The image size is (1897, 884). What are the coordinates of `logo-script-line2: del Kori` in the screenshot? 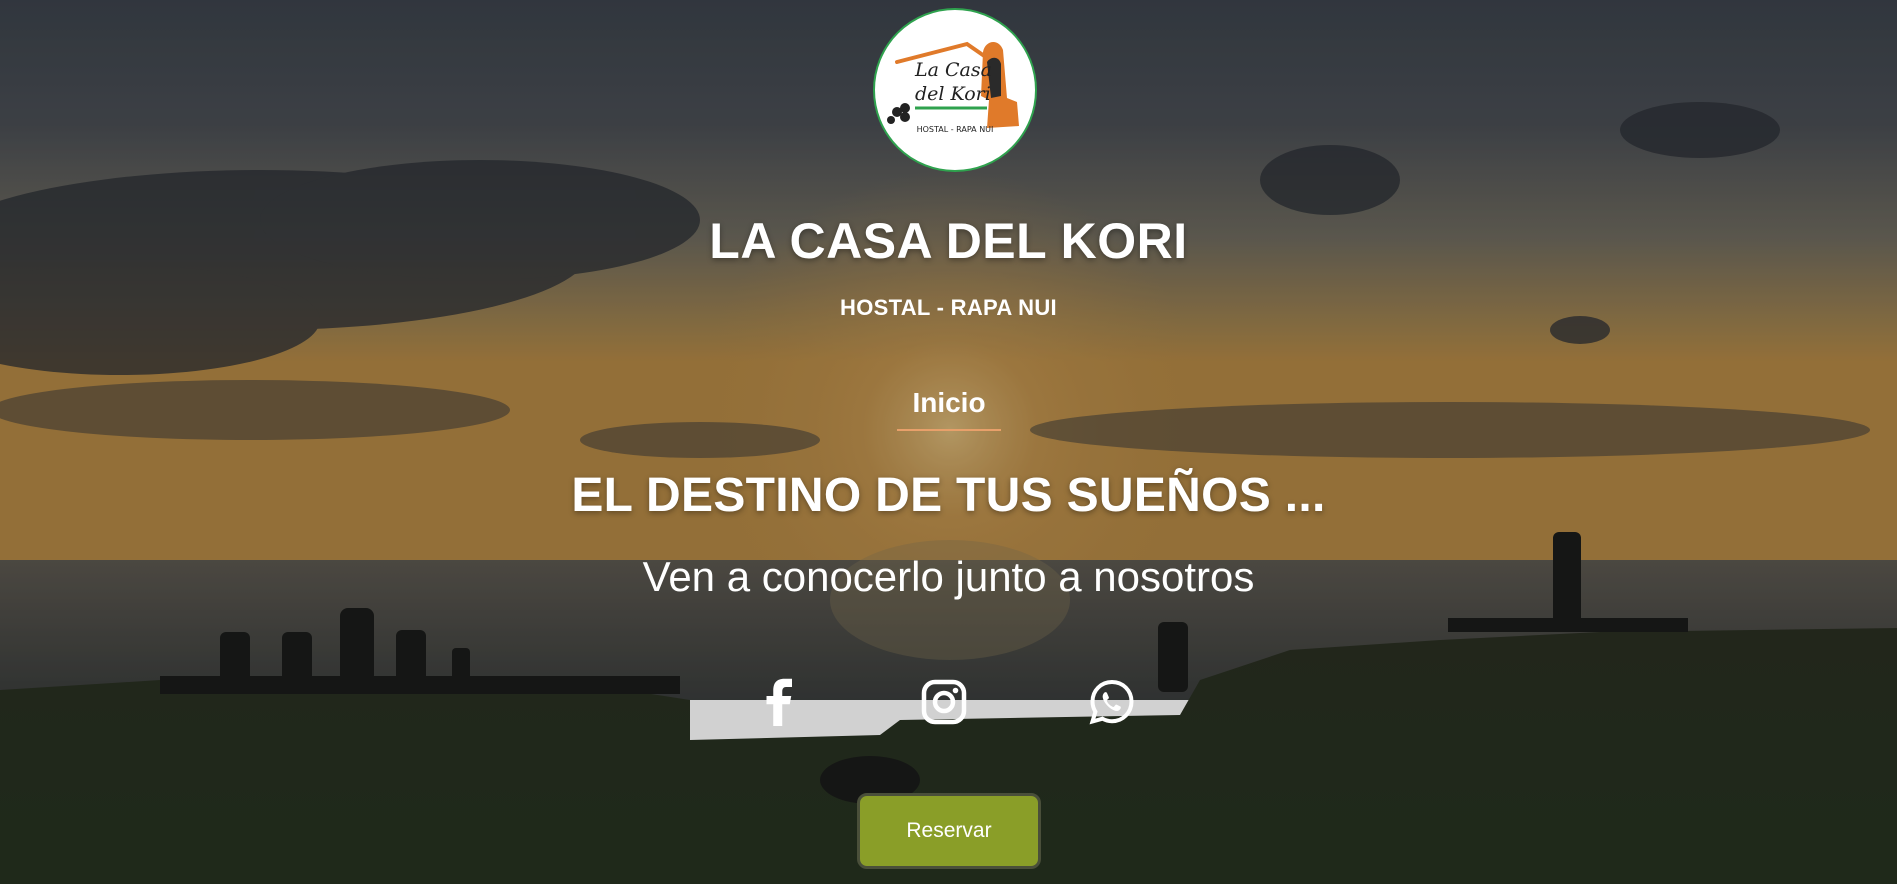 It's located at (953, 94).